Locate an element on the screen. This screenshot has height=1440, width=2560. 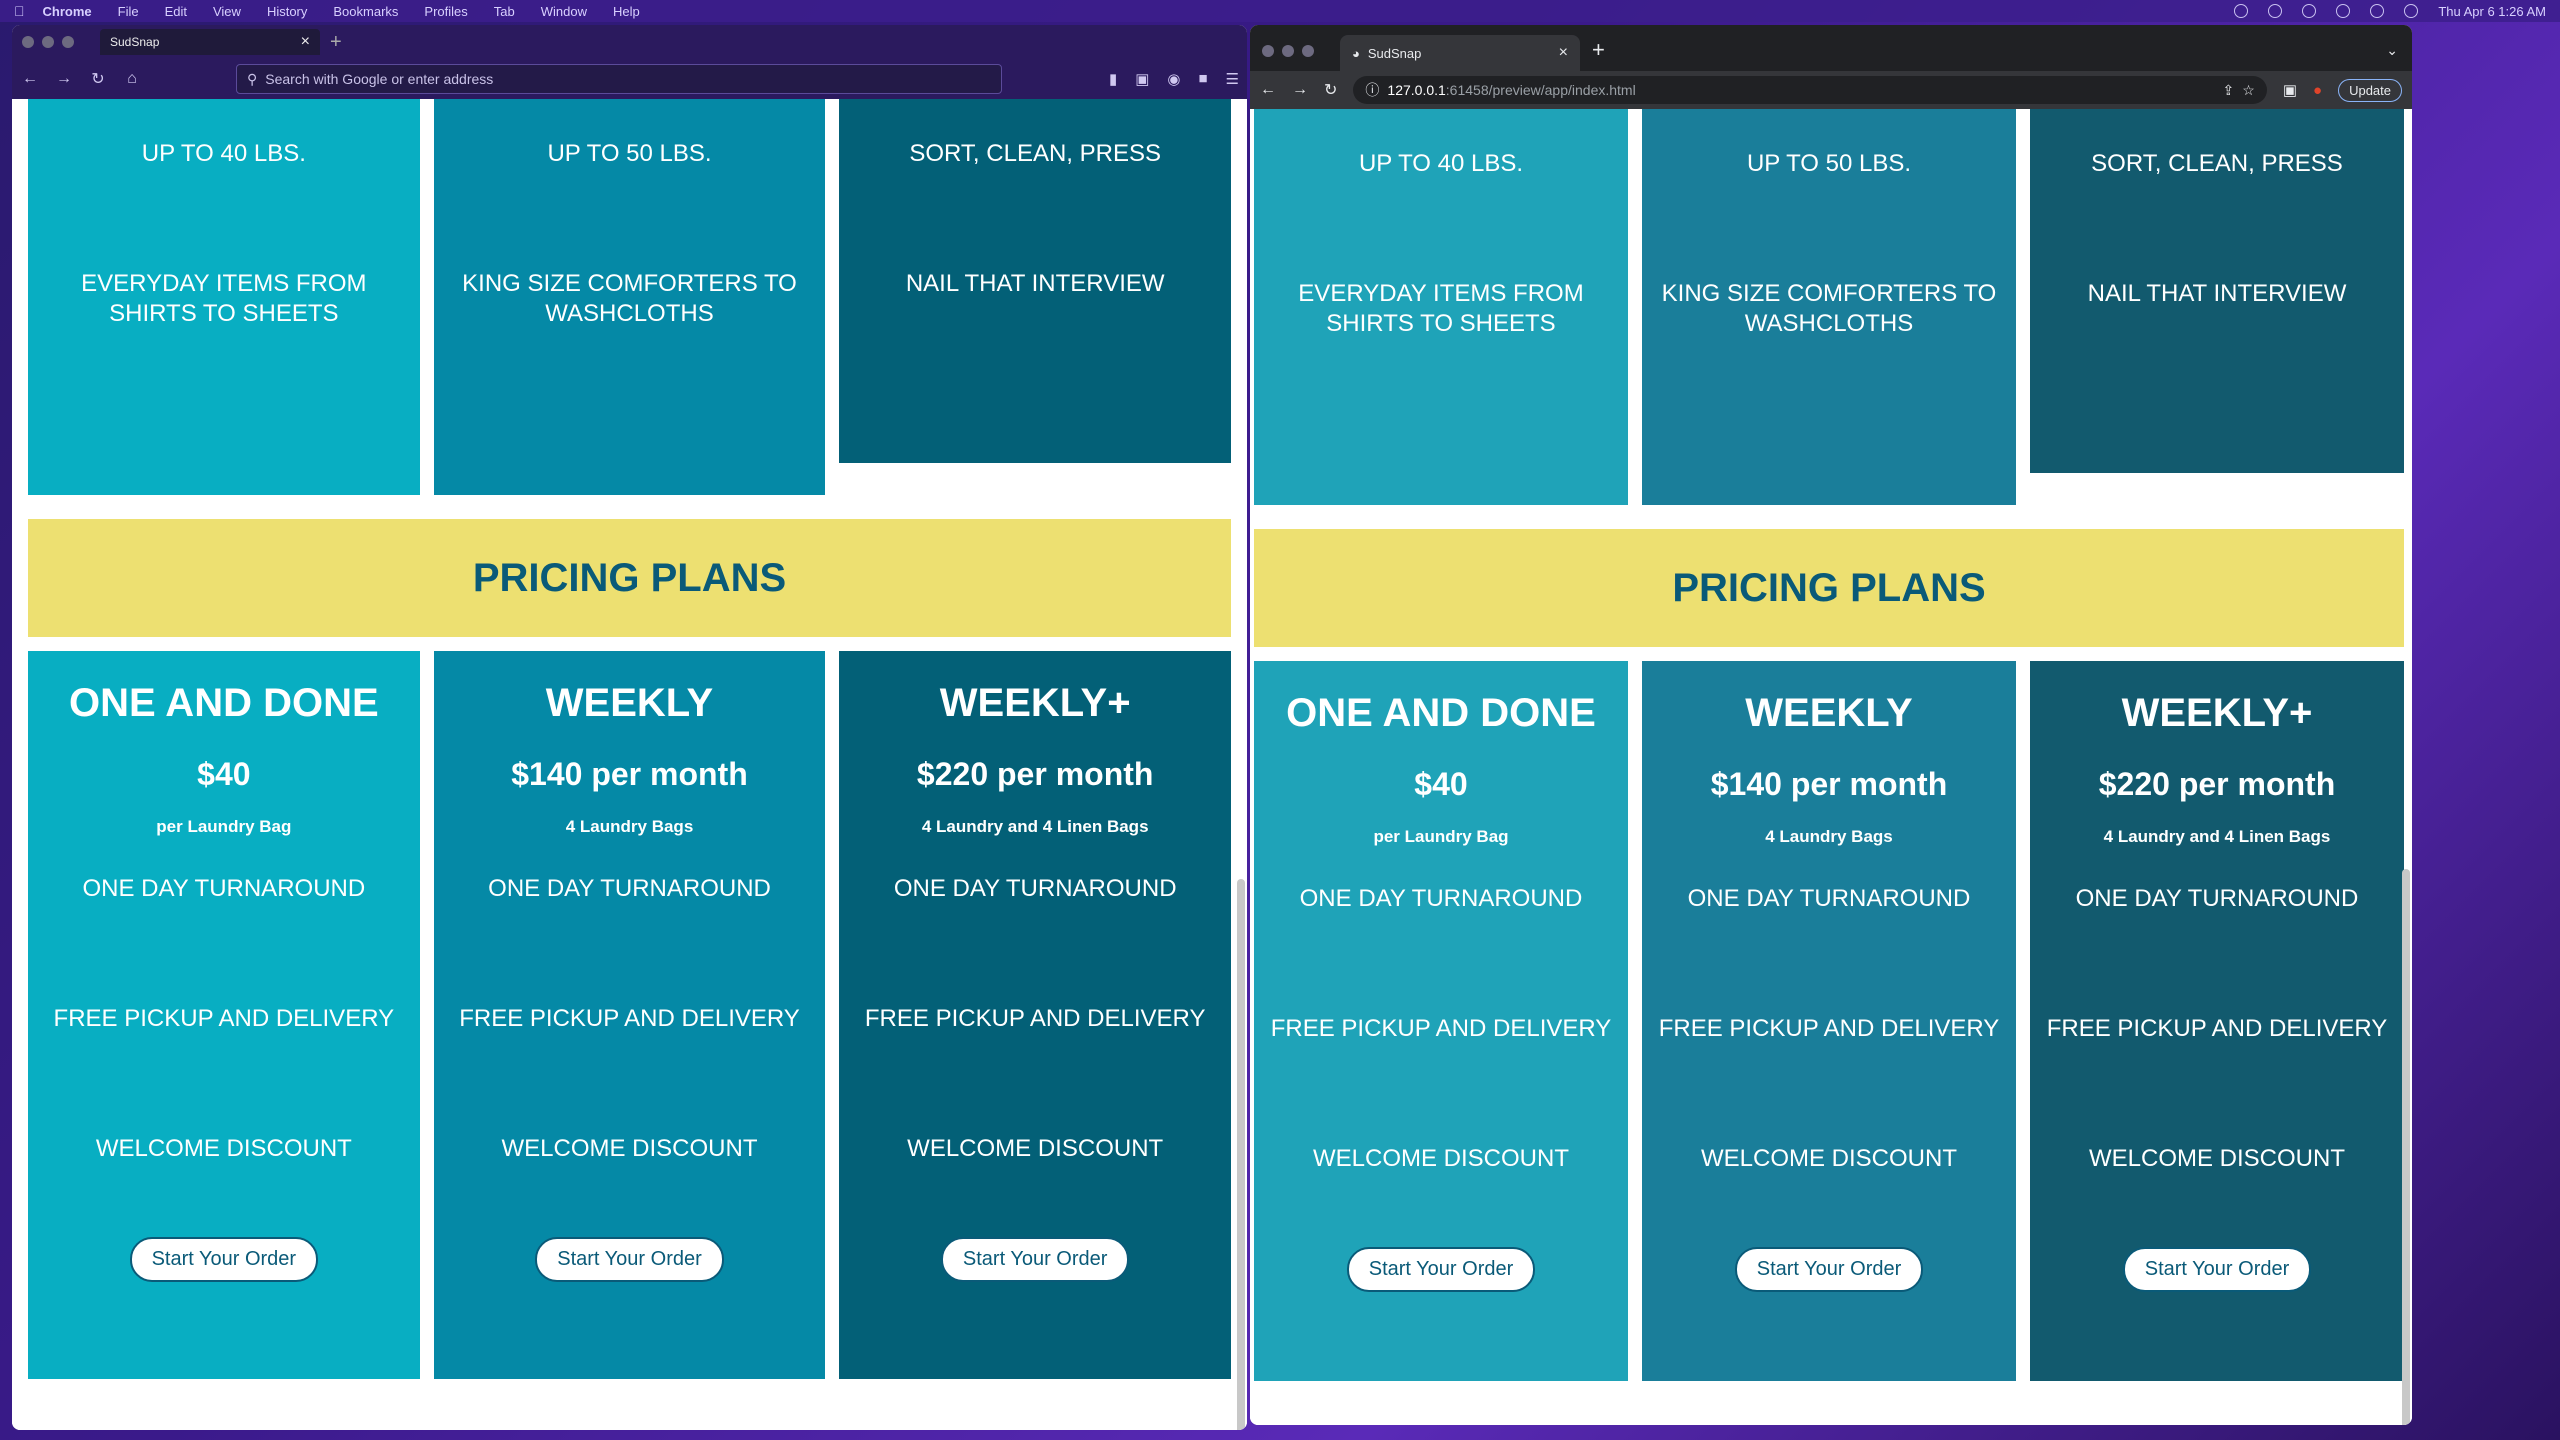
window-controls is located at coordinates (48, 42).